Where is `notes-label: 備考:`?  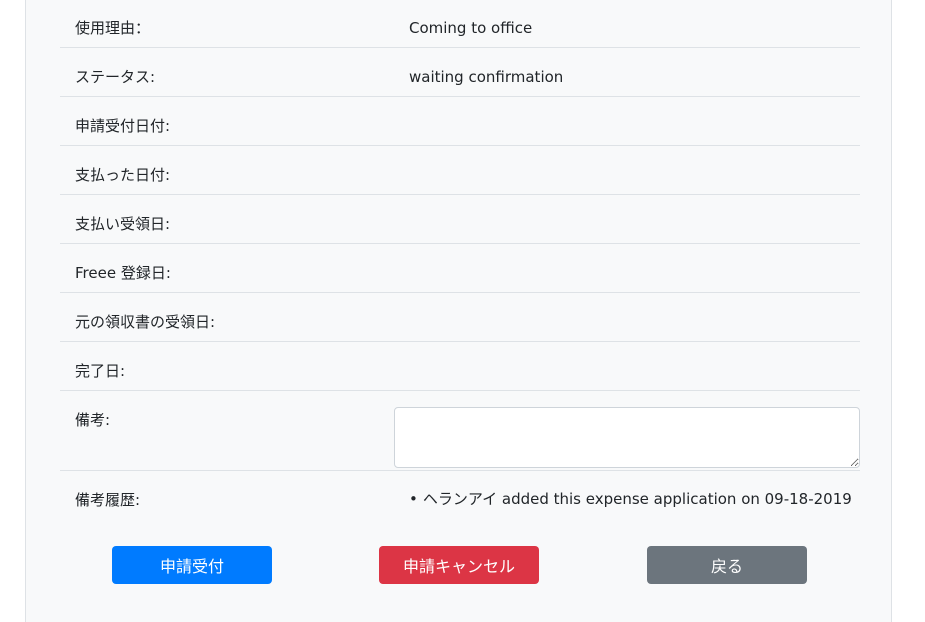 notes-label: 備考: is located at coordinates (93, 420).